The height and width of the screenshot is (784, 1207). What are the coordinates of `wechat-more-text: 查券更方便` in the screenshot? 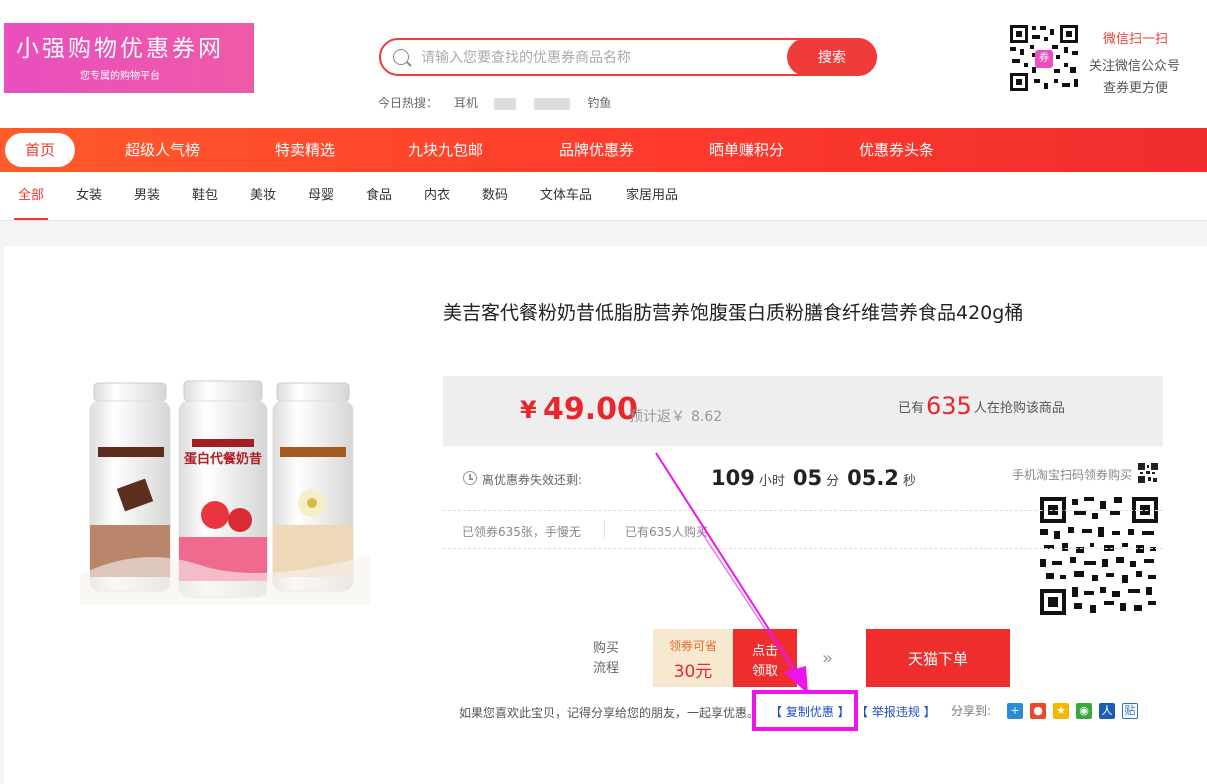 It's located at (1136, 88).